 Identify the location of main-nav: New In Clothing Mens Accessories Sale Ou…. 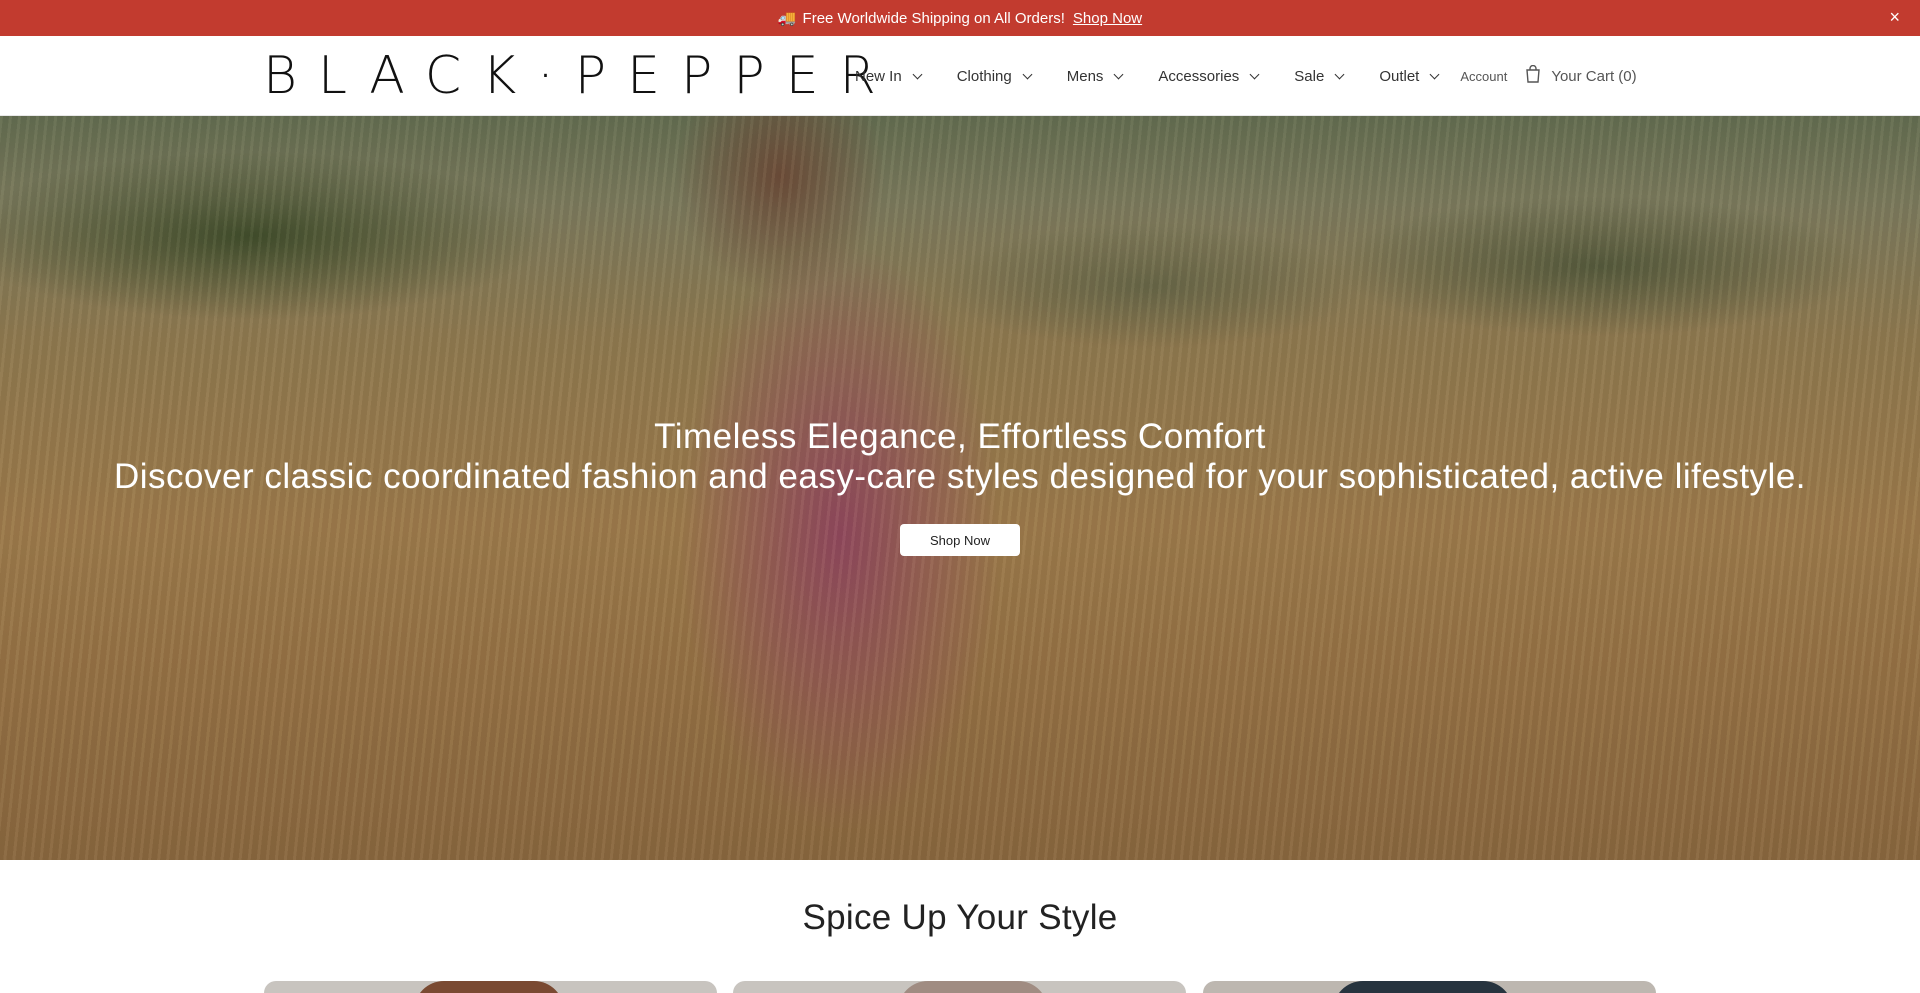
(1246, 76).